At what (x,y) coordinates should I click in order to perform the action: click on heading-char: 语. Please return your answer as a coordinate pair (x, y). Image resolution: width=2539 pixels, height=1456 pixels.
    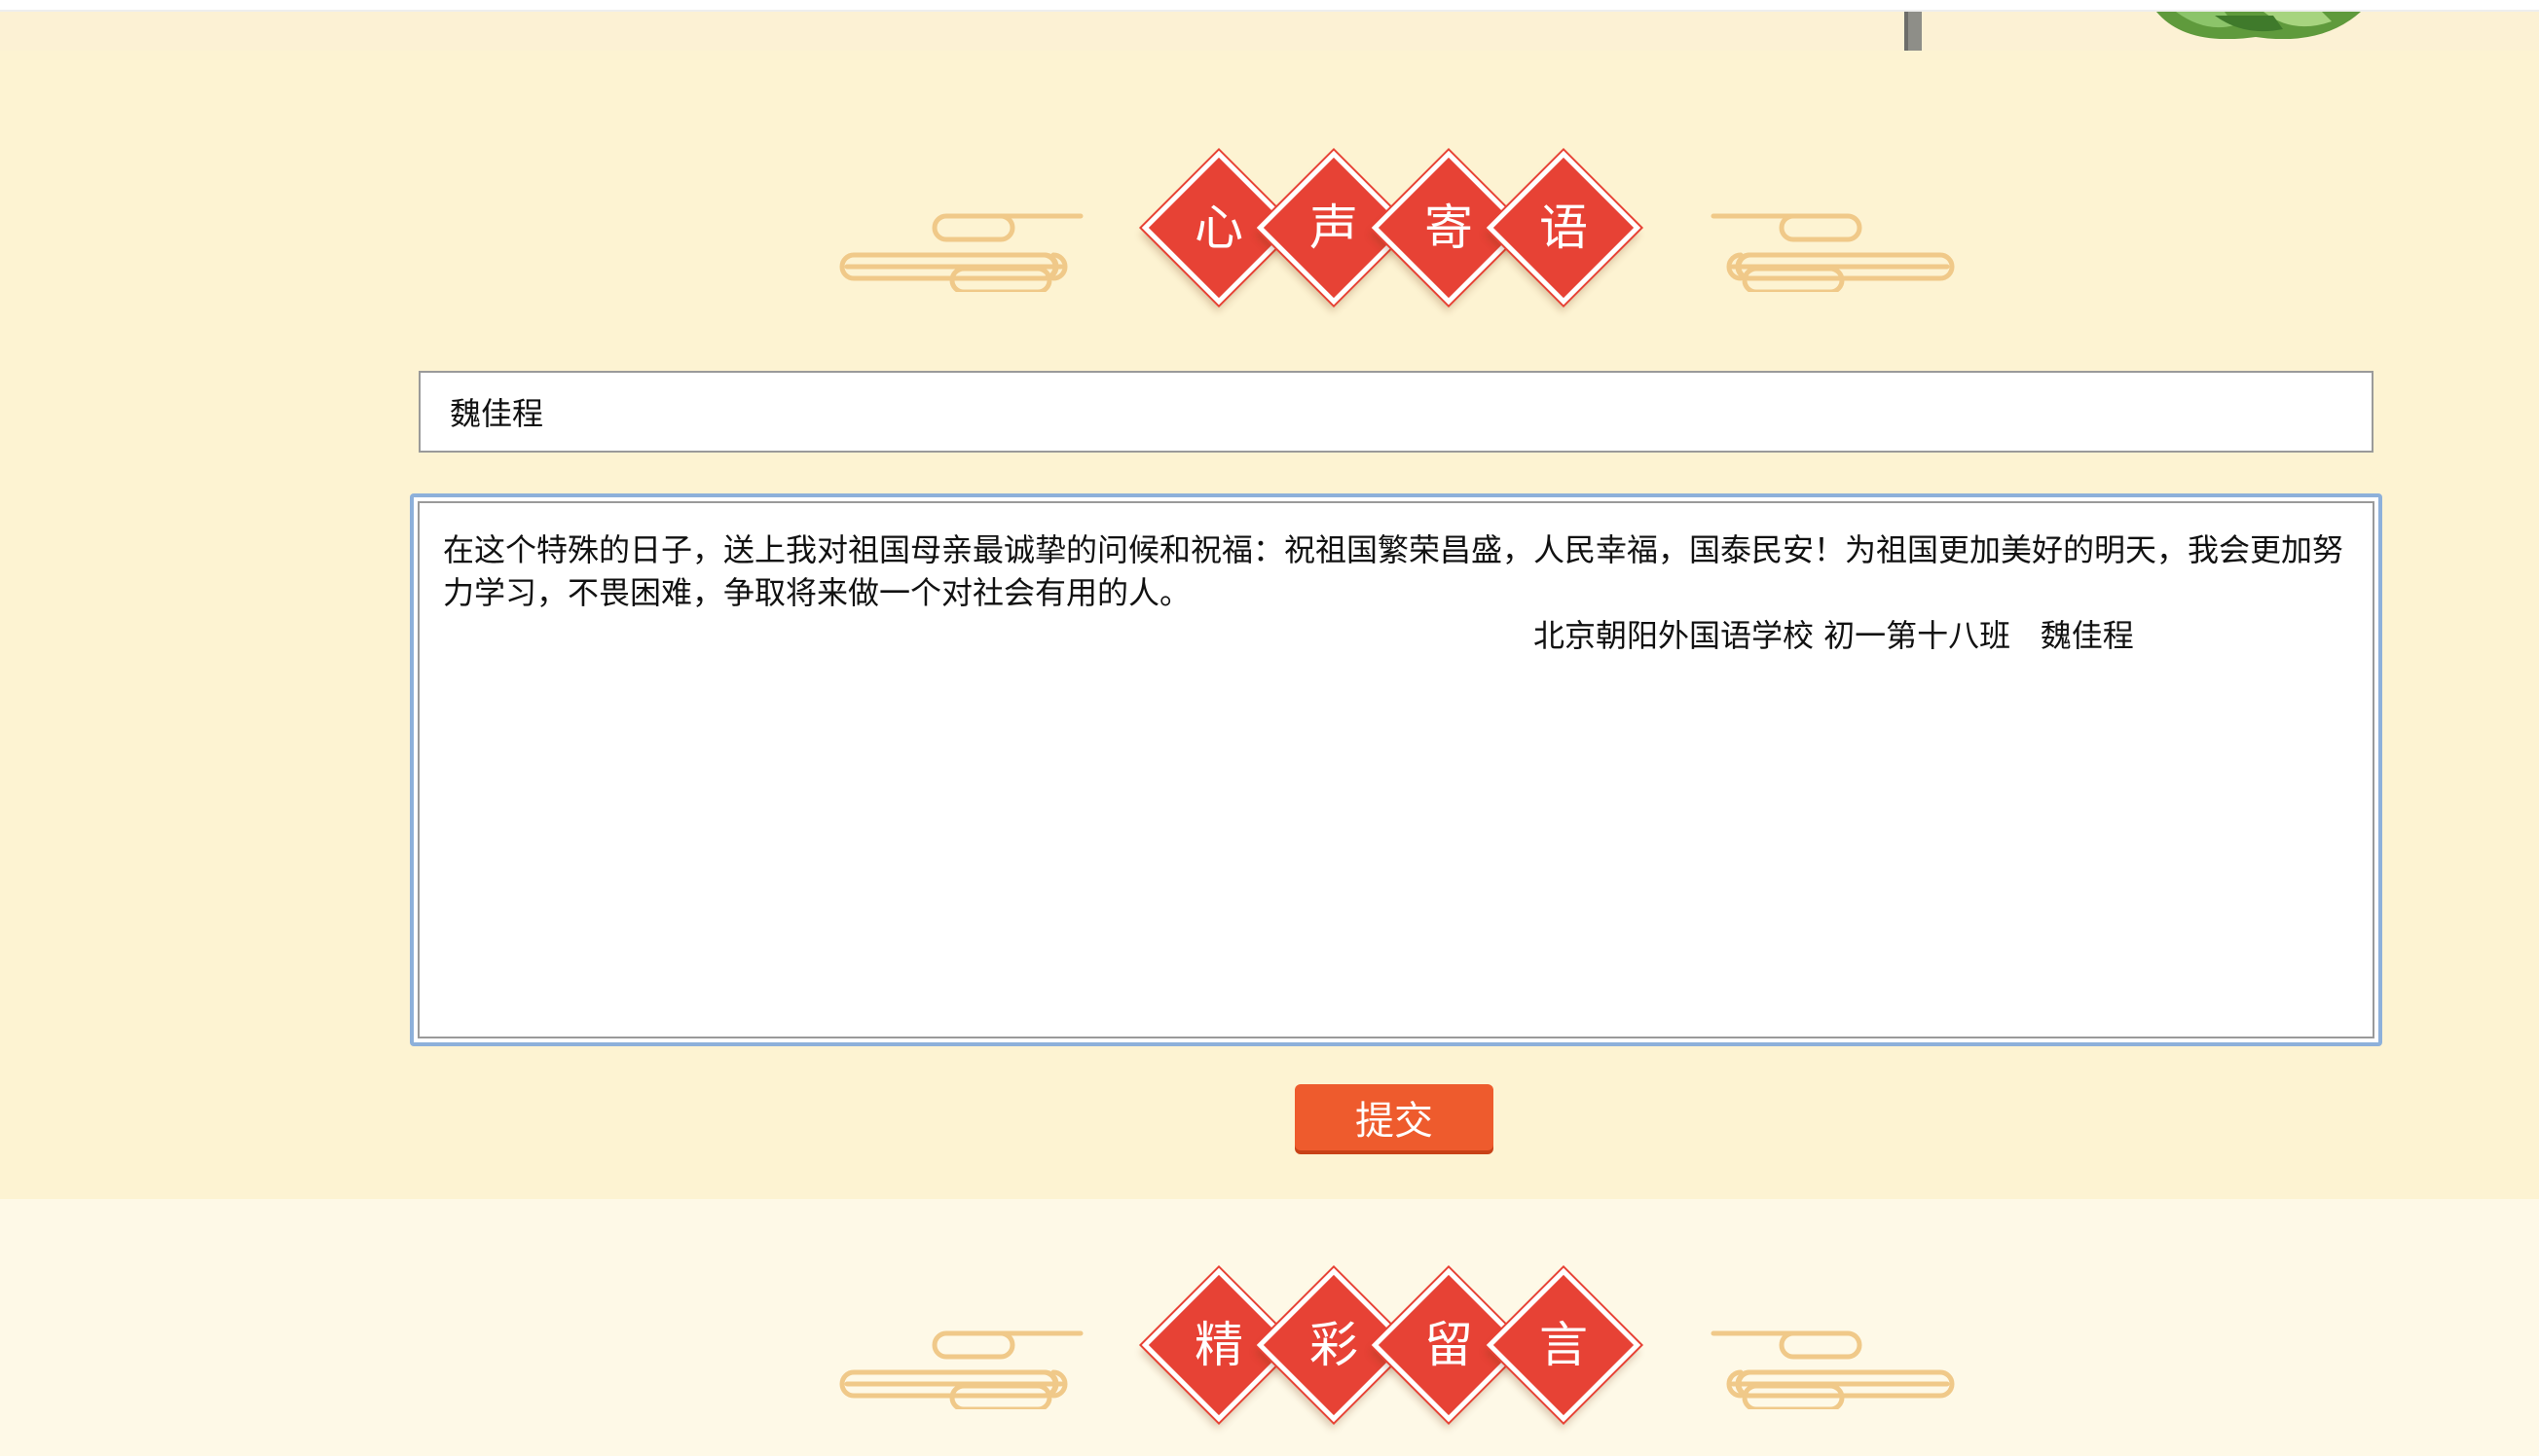
    Looking at the image, I should click on (1563, 228).